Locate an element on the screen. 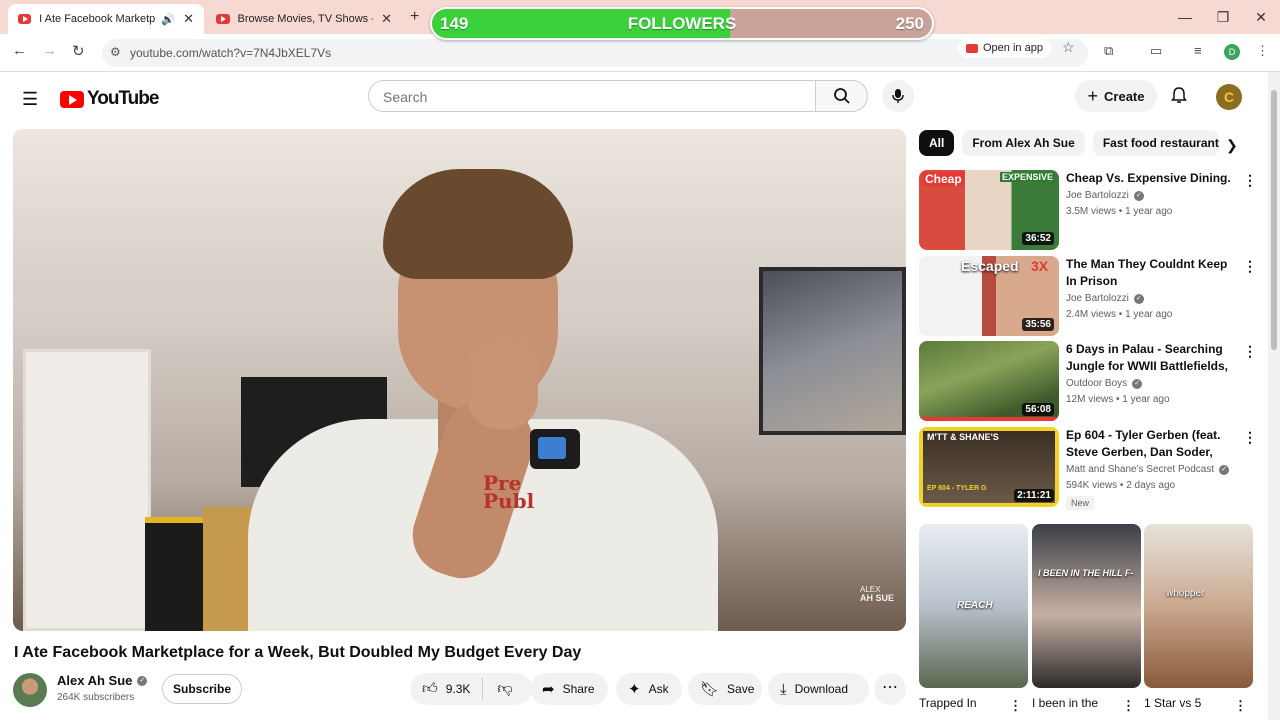  extensions-icon: ⧉ is located at coordinates (1108, 51).